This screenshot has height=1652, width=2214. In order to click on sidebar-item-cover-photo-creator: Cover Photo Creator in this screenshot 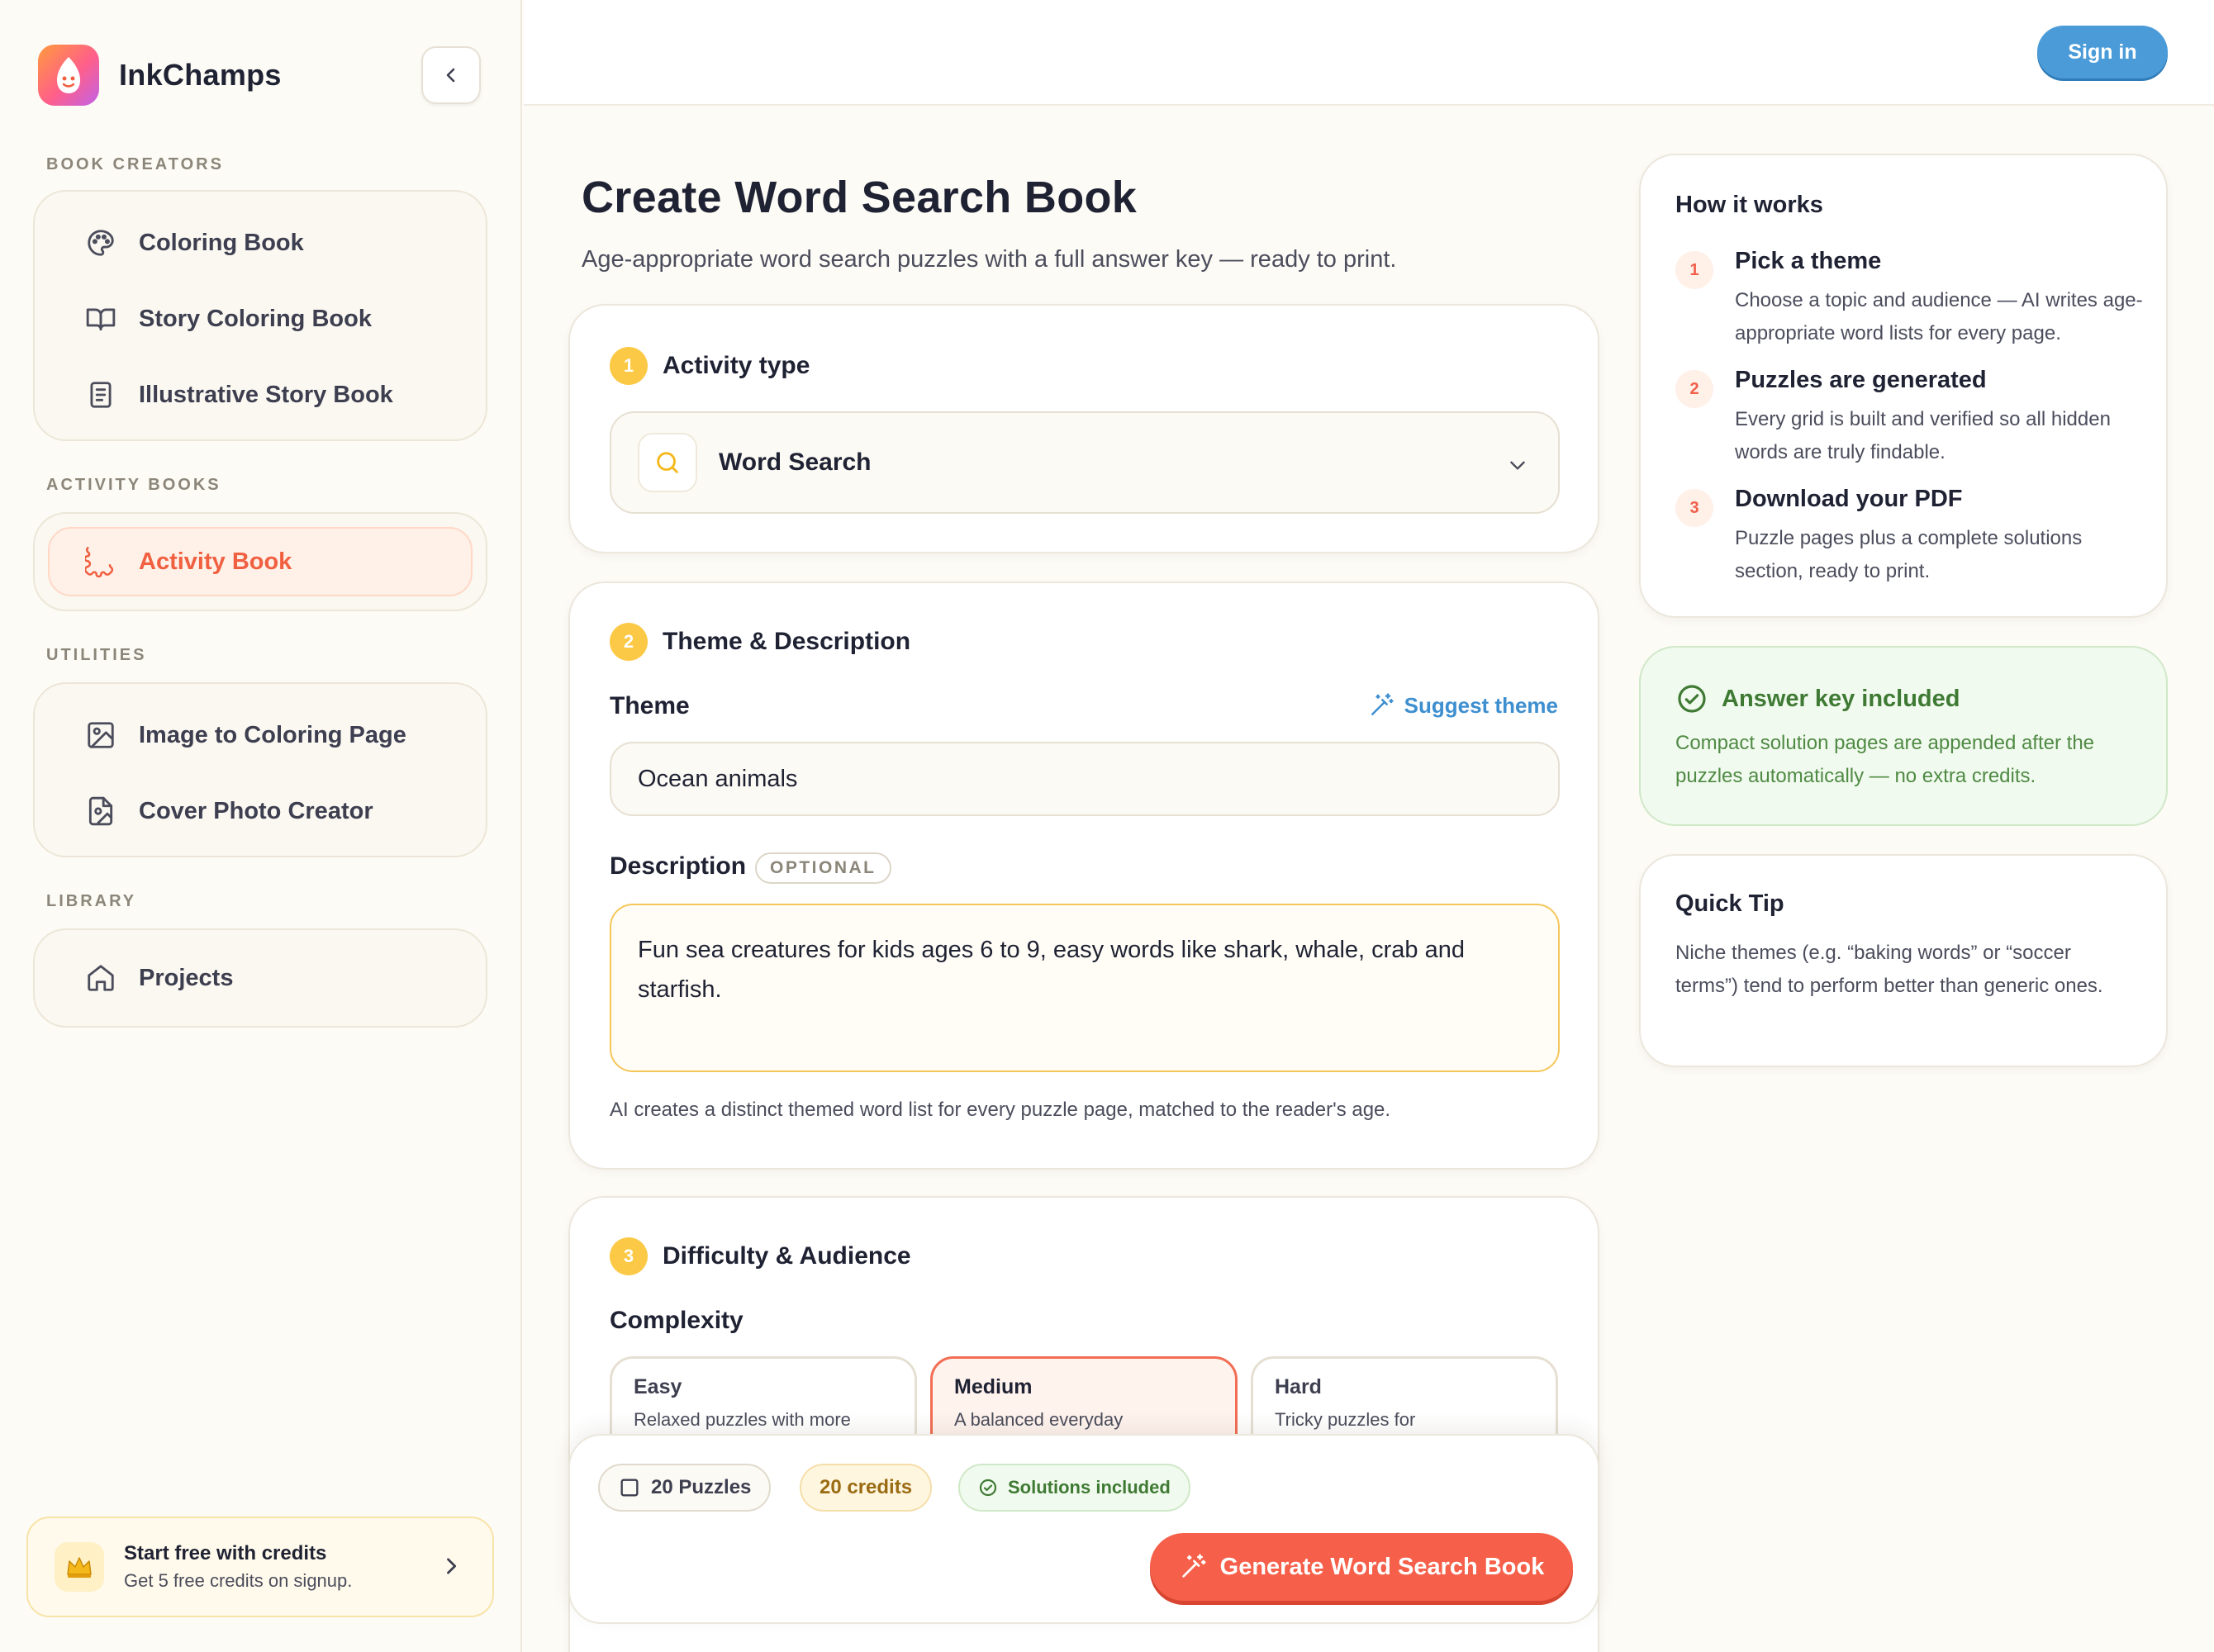, I will do `click(260, 811)`.